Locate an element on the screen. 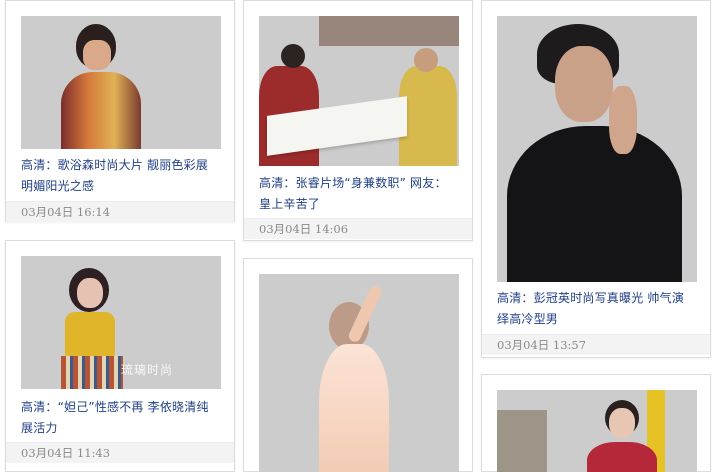 The width and height of the screenshot is (718, 472). figure-dress is located at coordinates (354, 408).